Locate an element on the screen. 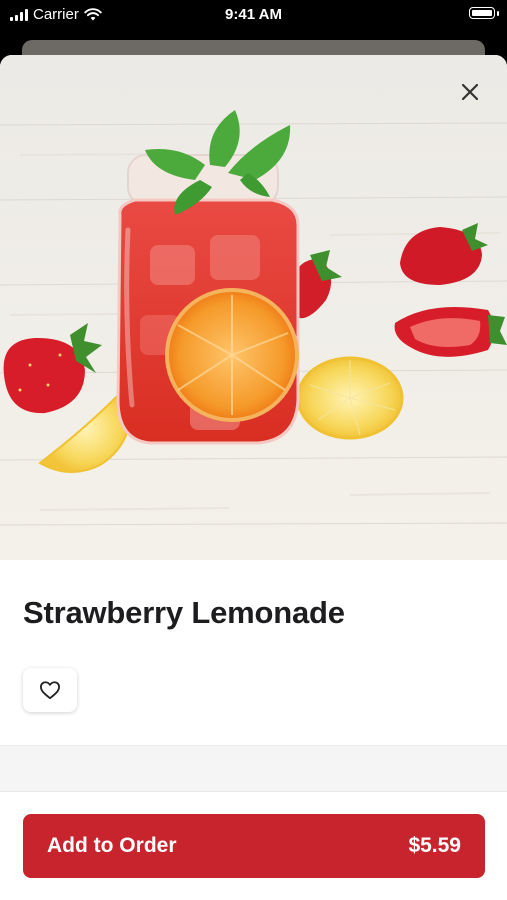  close-button is located at coordinates (470, 92).